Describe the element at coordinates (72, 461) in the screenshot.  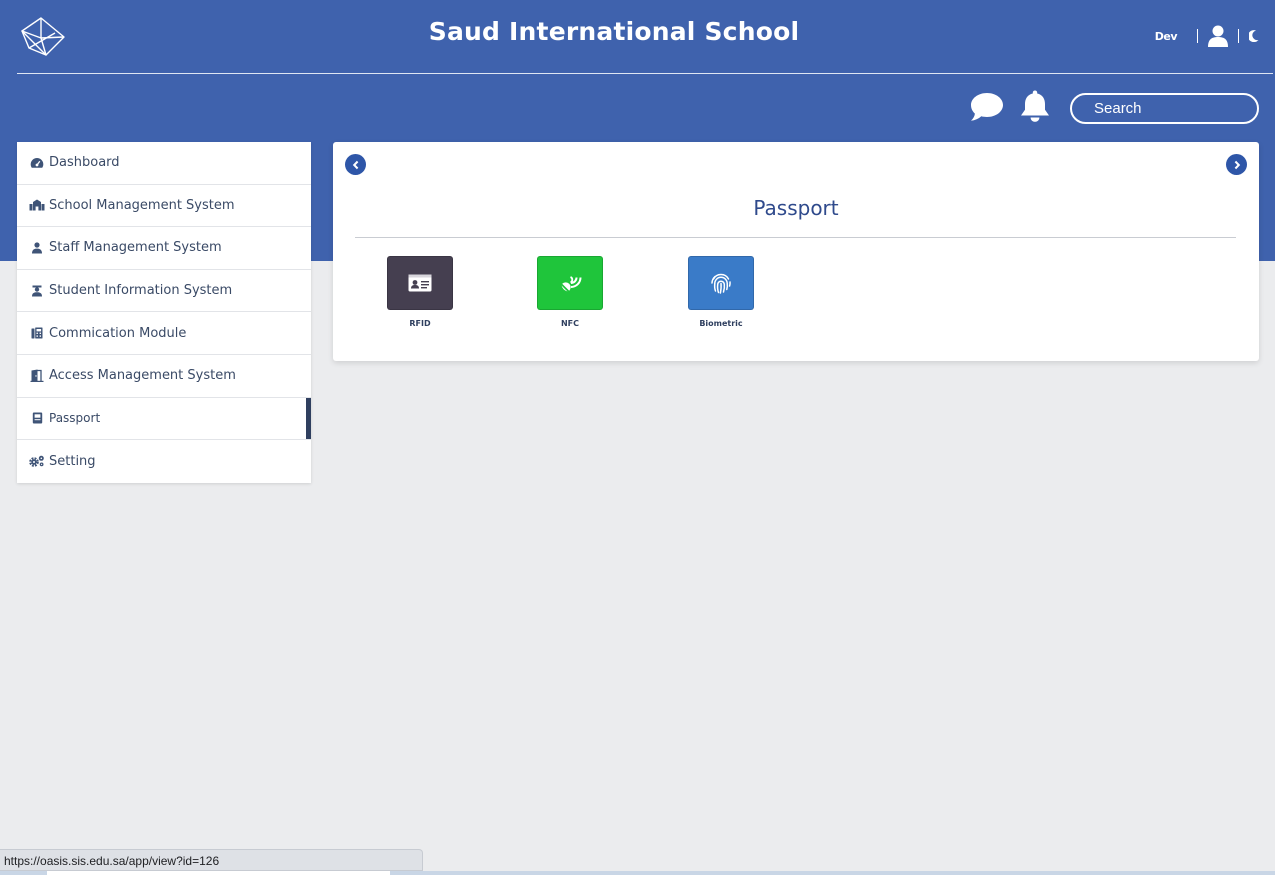
I see `sidebar-item-label: Setting` at that location.